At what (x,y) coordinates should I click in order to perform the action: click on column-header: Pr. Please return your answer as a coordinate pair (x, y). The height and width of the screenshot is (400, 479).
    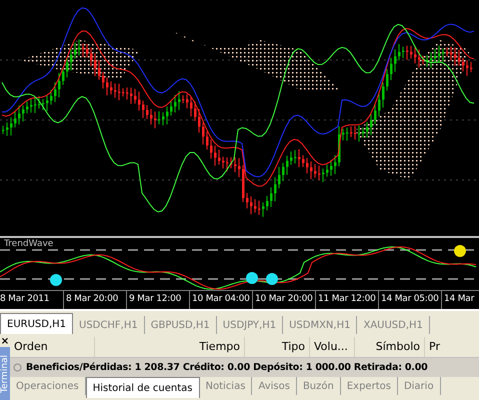
    Looking at the image, I should click on (452, 347).